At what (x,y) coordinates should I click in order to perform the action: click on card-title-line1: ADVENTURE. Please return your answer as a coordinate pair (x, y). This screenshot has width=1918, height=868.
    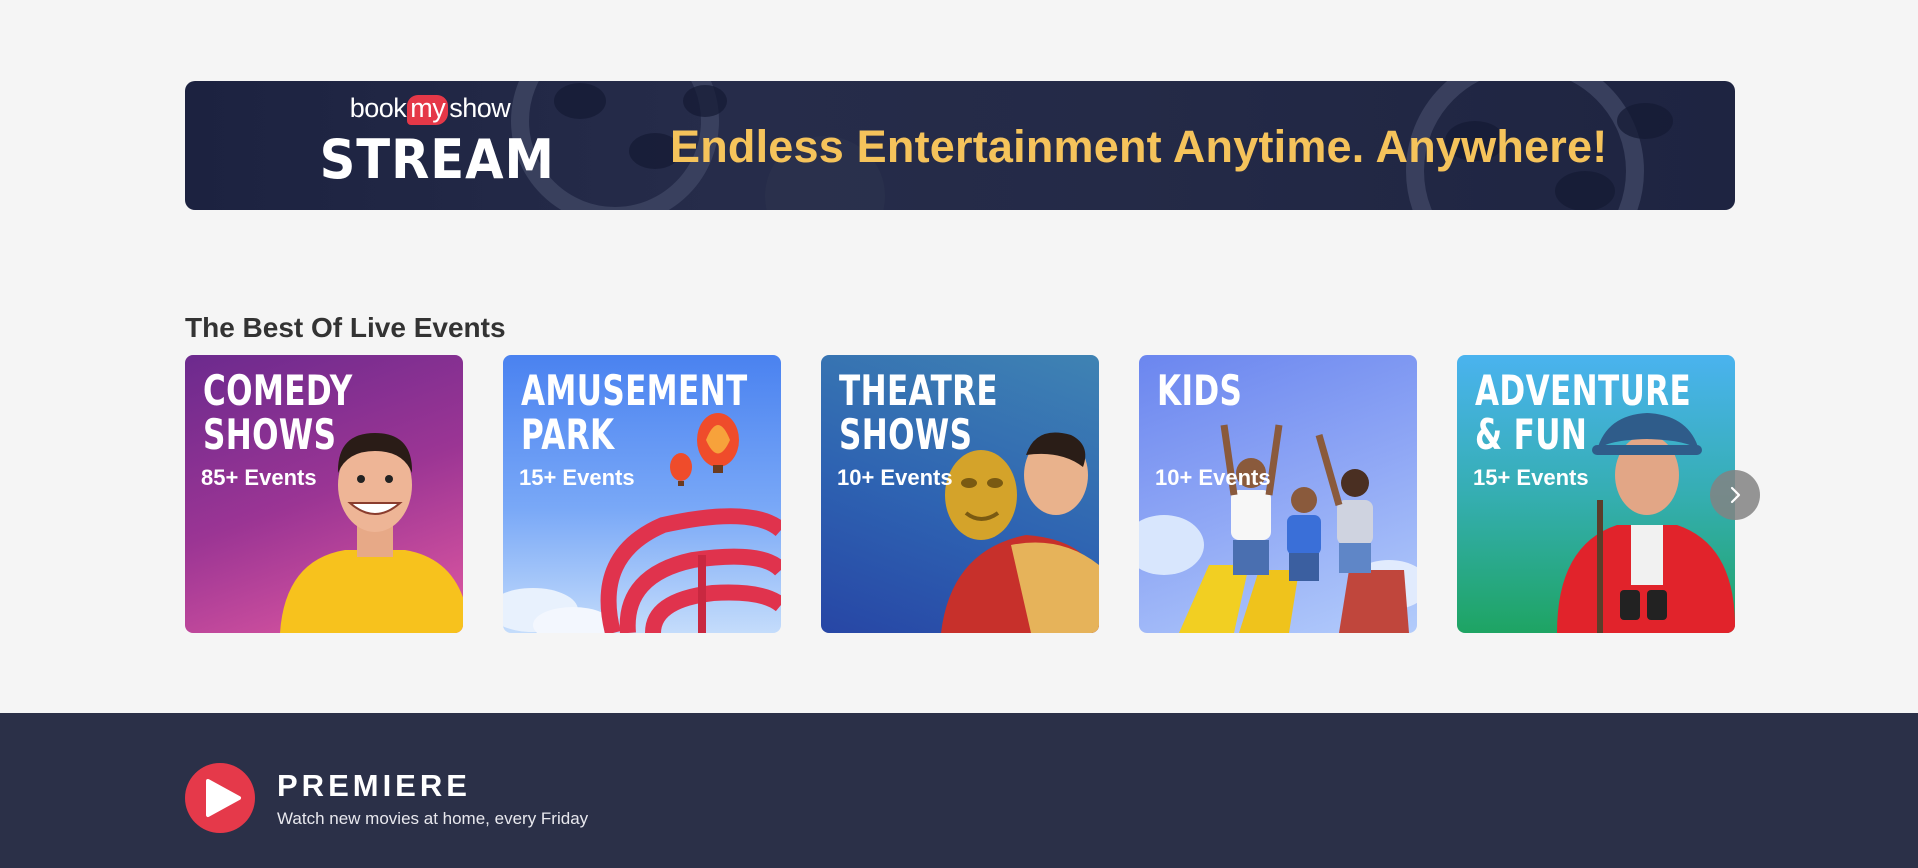
    Looking at the image, I should click on (1583, 390).